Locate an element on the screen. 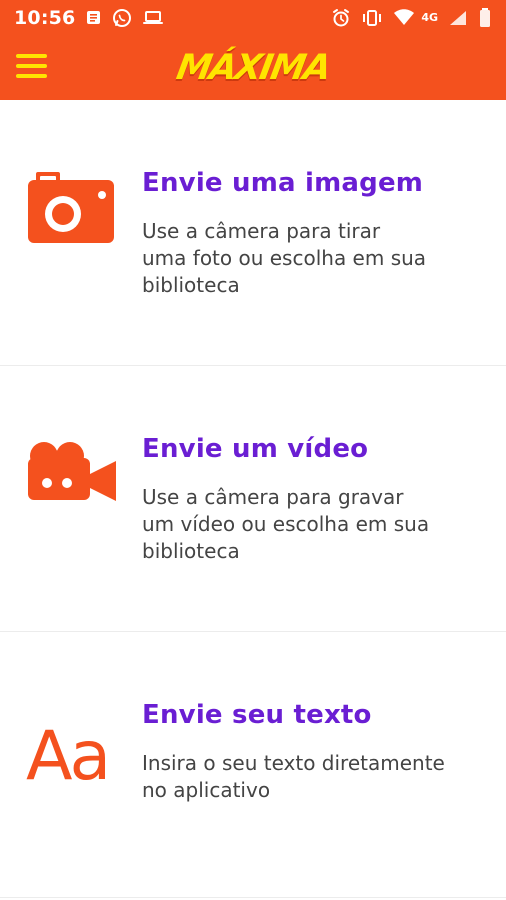 The height and width of the screenshot is (900, 506). wifi-icon is located at coordinates (404, 16).